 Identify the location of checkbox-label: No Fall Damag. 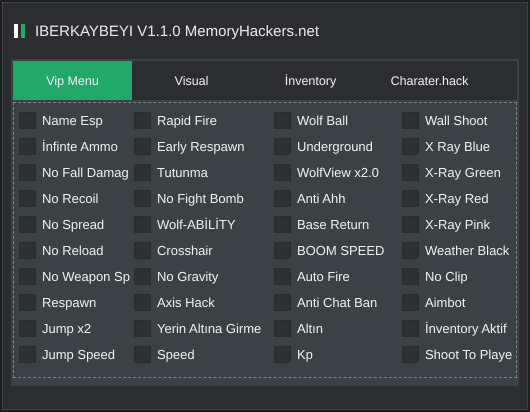
(85, 172).